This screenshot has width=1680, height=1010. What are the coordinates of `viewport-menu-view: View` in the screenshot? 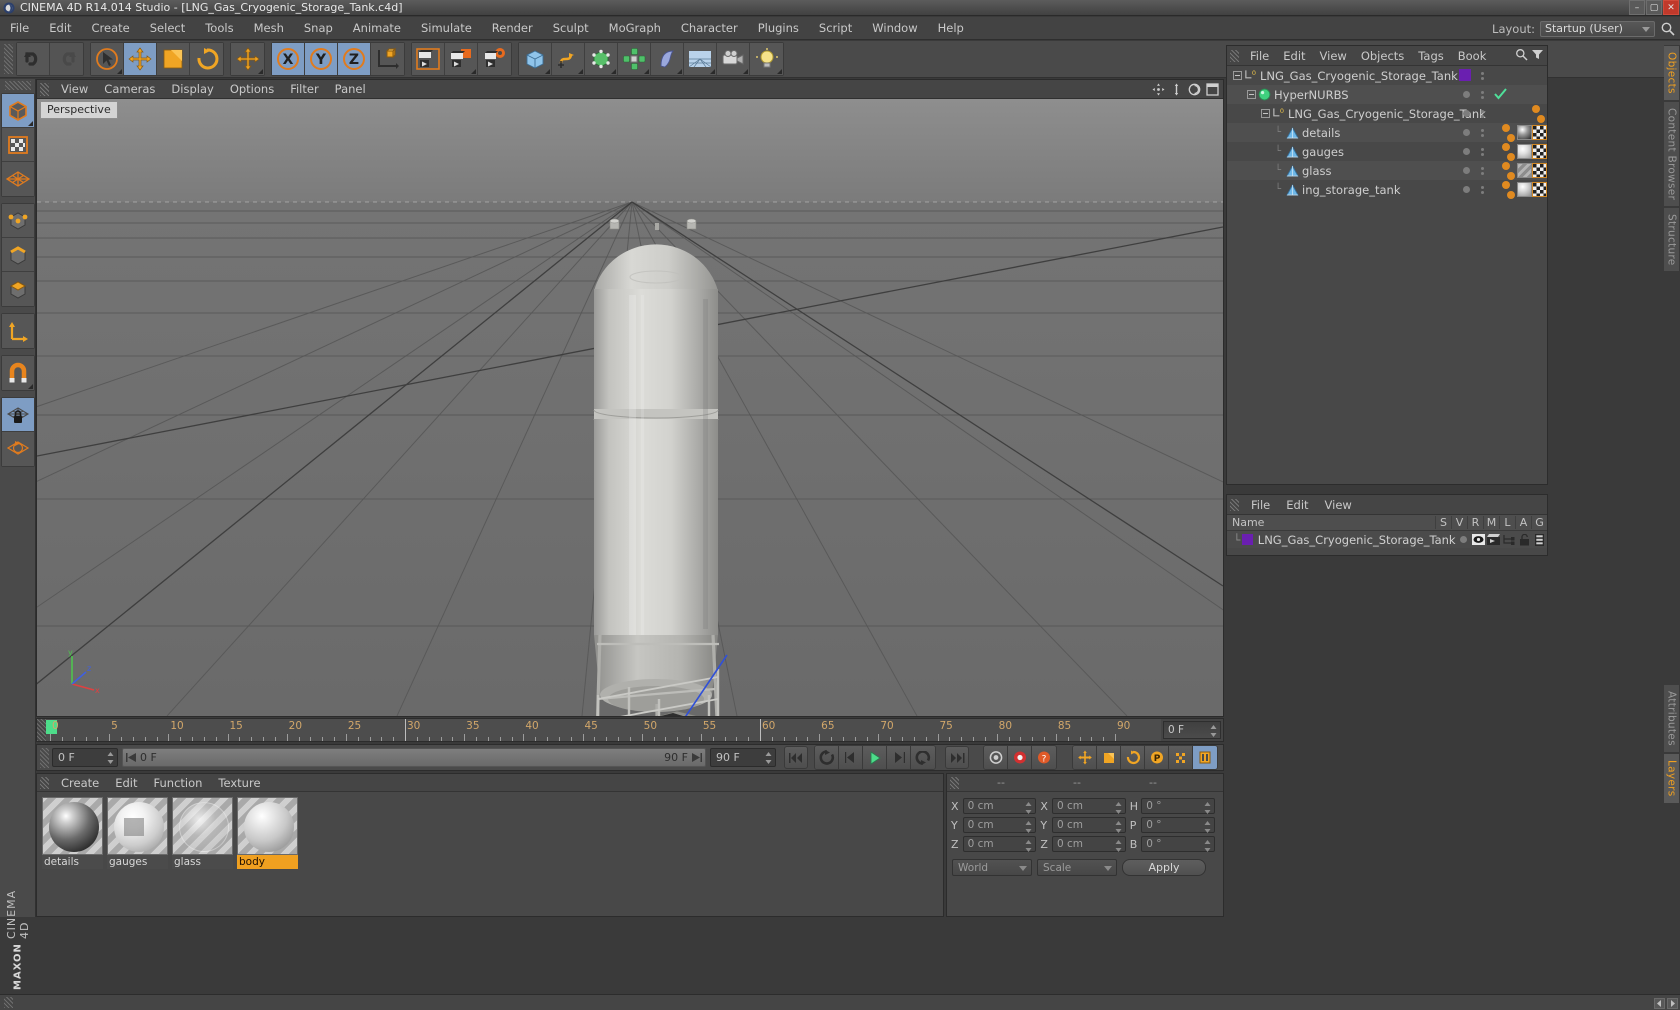 It's located at (74, 89).